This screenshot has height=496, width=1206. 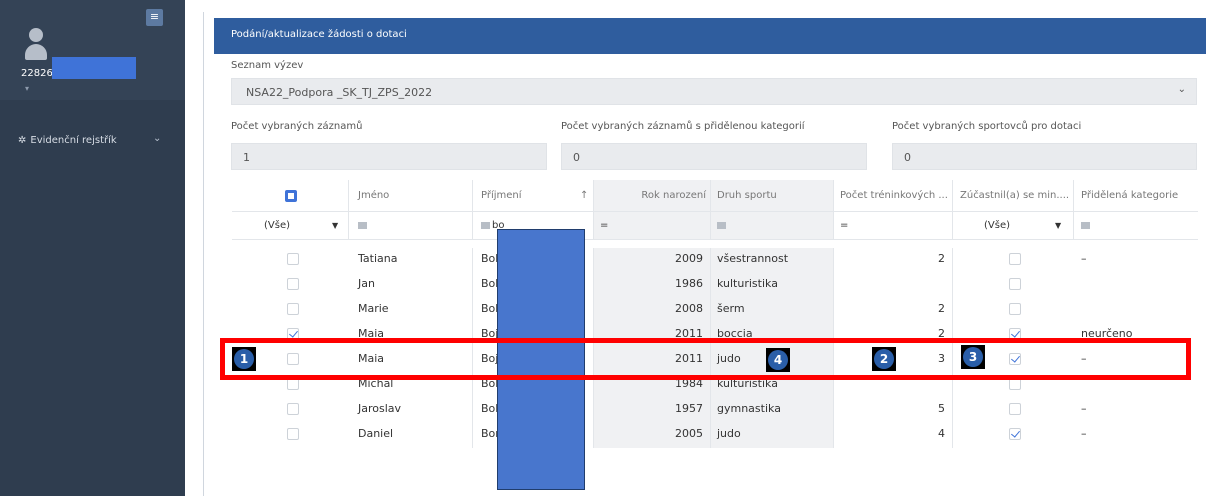 What do you see at coordinates (27, 88) in the screenshot?
I see `user-dropdown-icon: ▾` at bounding box center [27, 88].